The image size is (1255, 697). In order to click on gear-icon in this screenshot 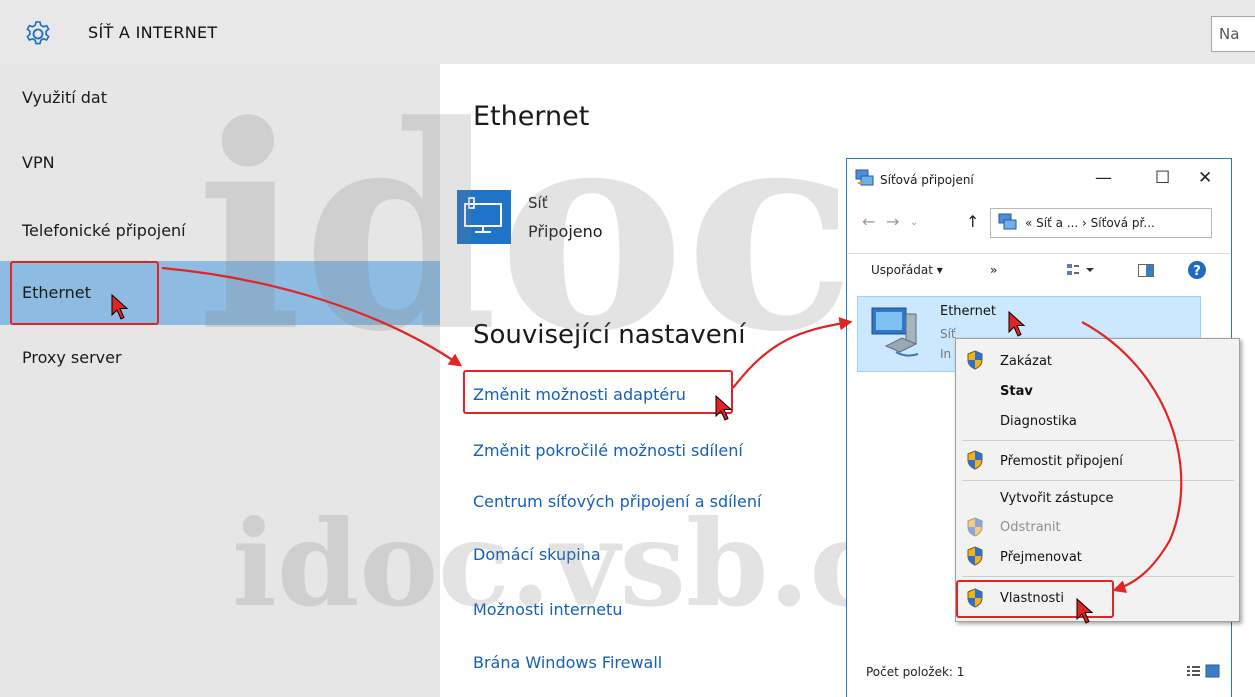, I will do `click(38, 34)`.